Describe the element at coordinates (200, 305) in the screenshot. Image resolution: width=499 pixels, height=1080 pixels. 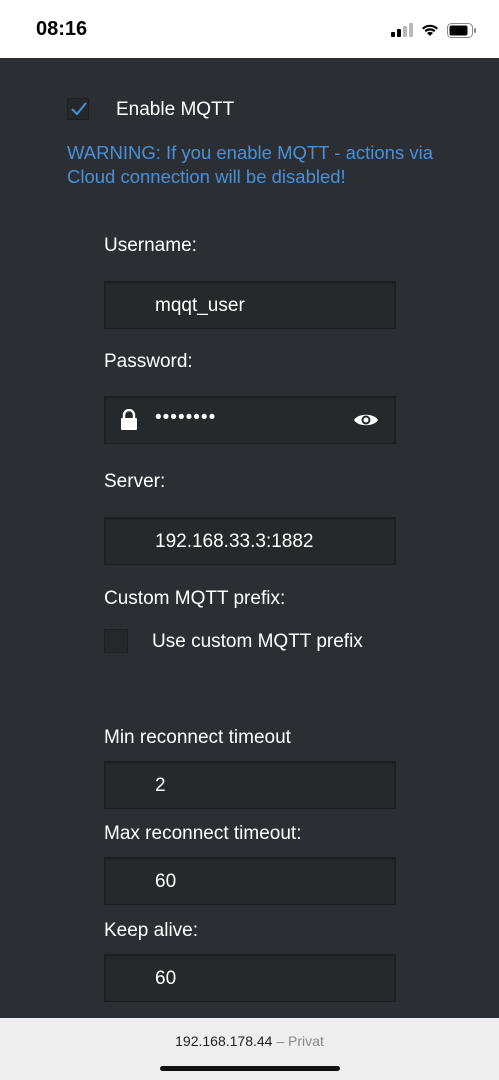
I see `username-value: mqqt_user` at that location.